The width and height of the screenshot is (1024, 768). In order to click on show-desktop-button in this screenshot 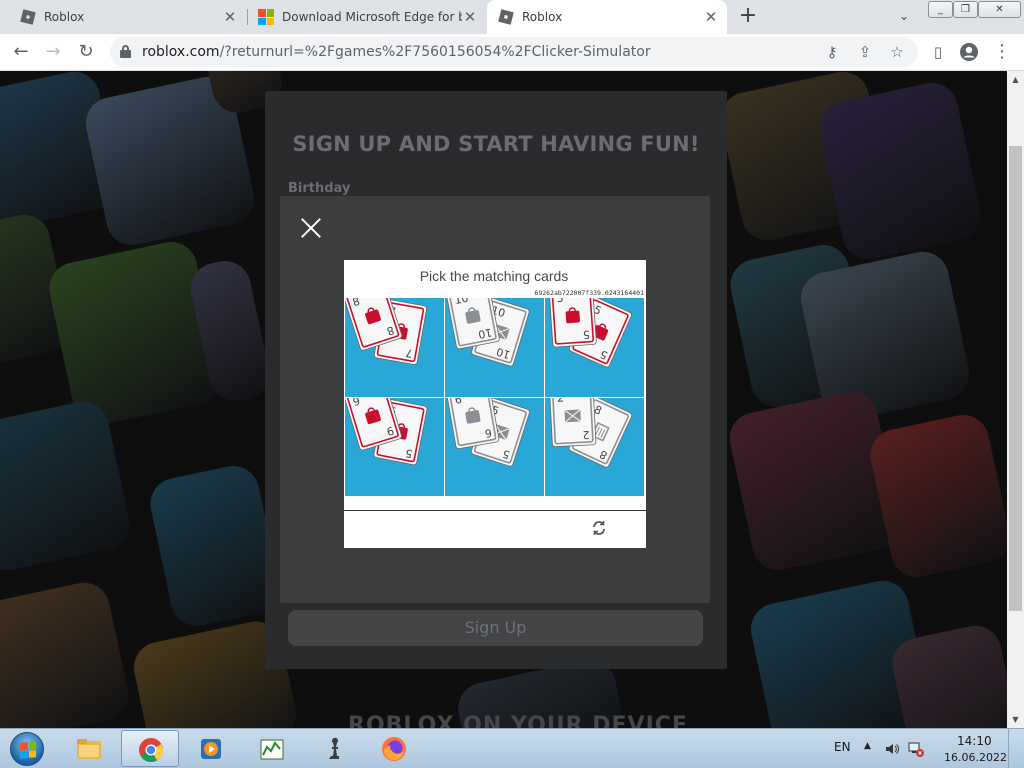, I will do `click(1016, 748)`.